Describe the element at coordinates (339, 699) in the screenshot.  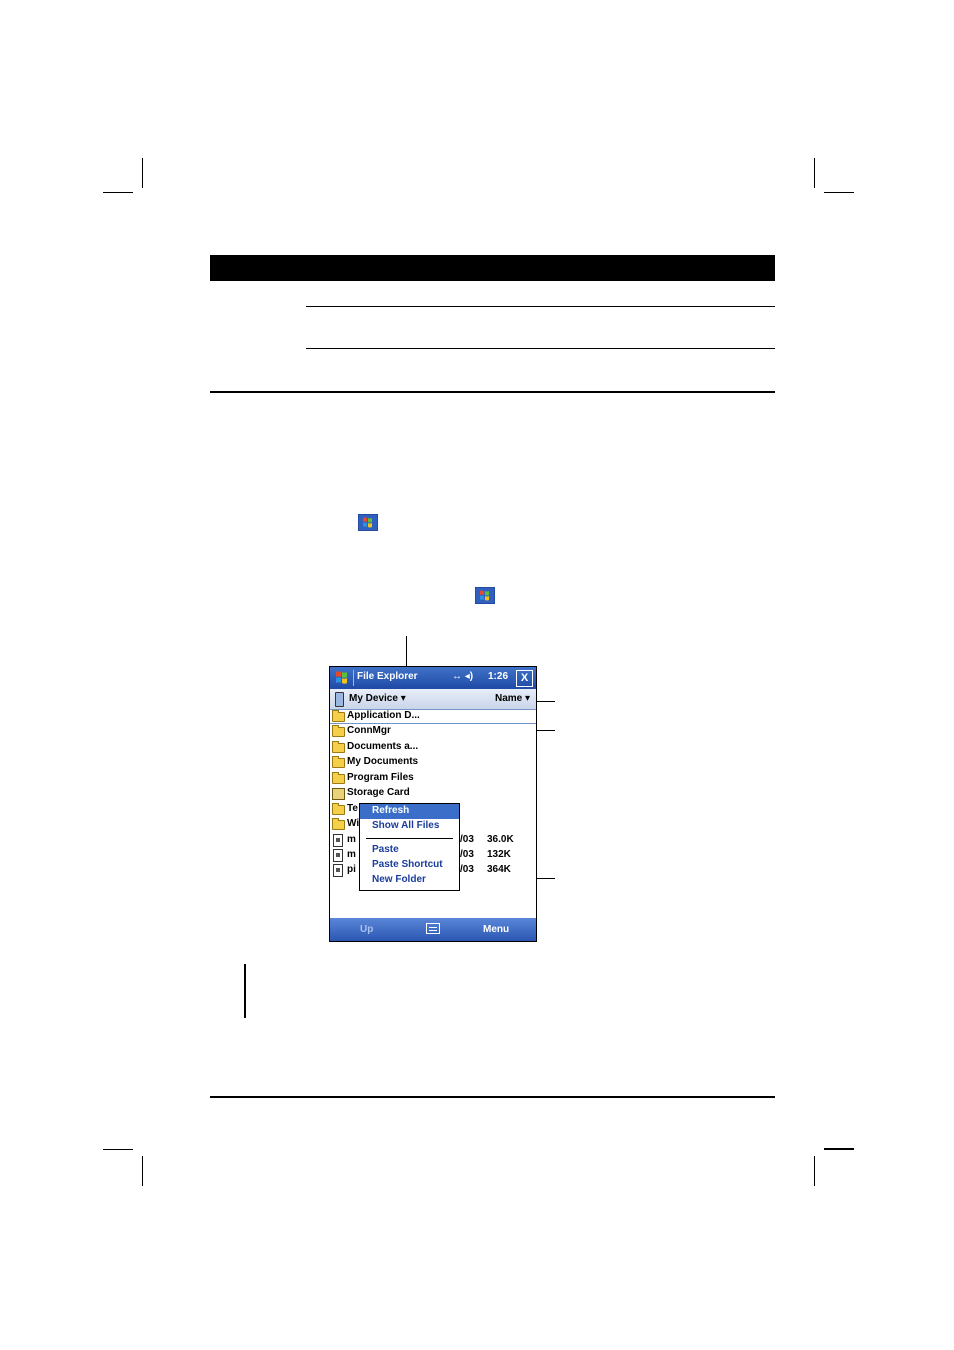
I see `device-icon` at that location.